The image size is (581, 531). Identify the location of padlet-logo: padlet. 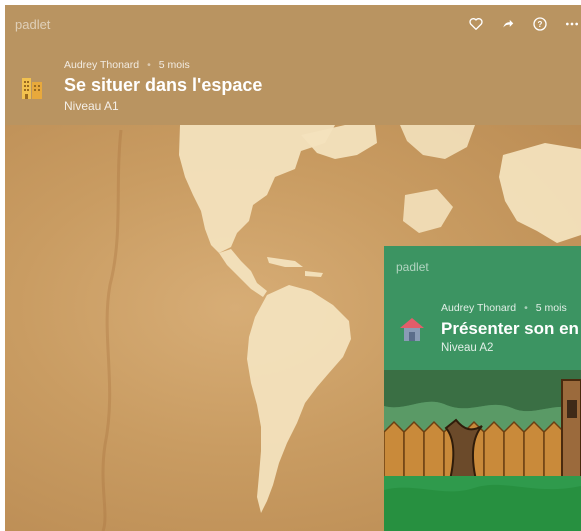
(32, 24).